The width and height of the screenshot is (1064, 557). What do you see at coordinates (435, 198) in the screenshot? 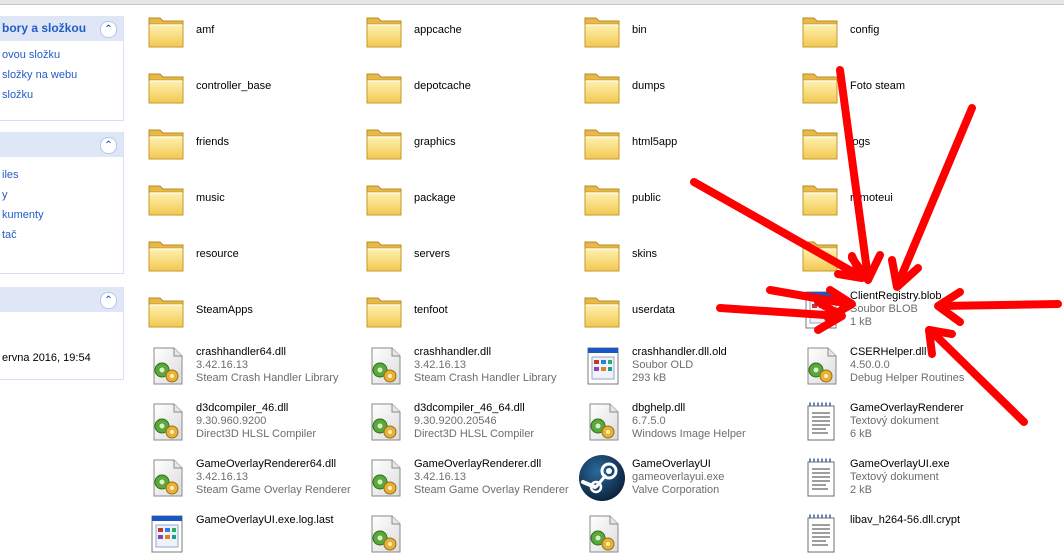
I see `folder-name: package` at bounding box center [435, 198].